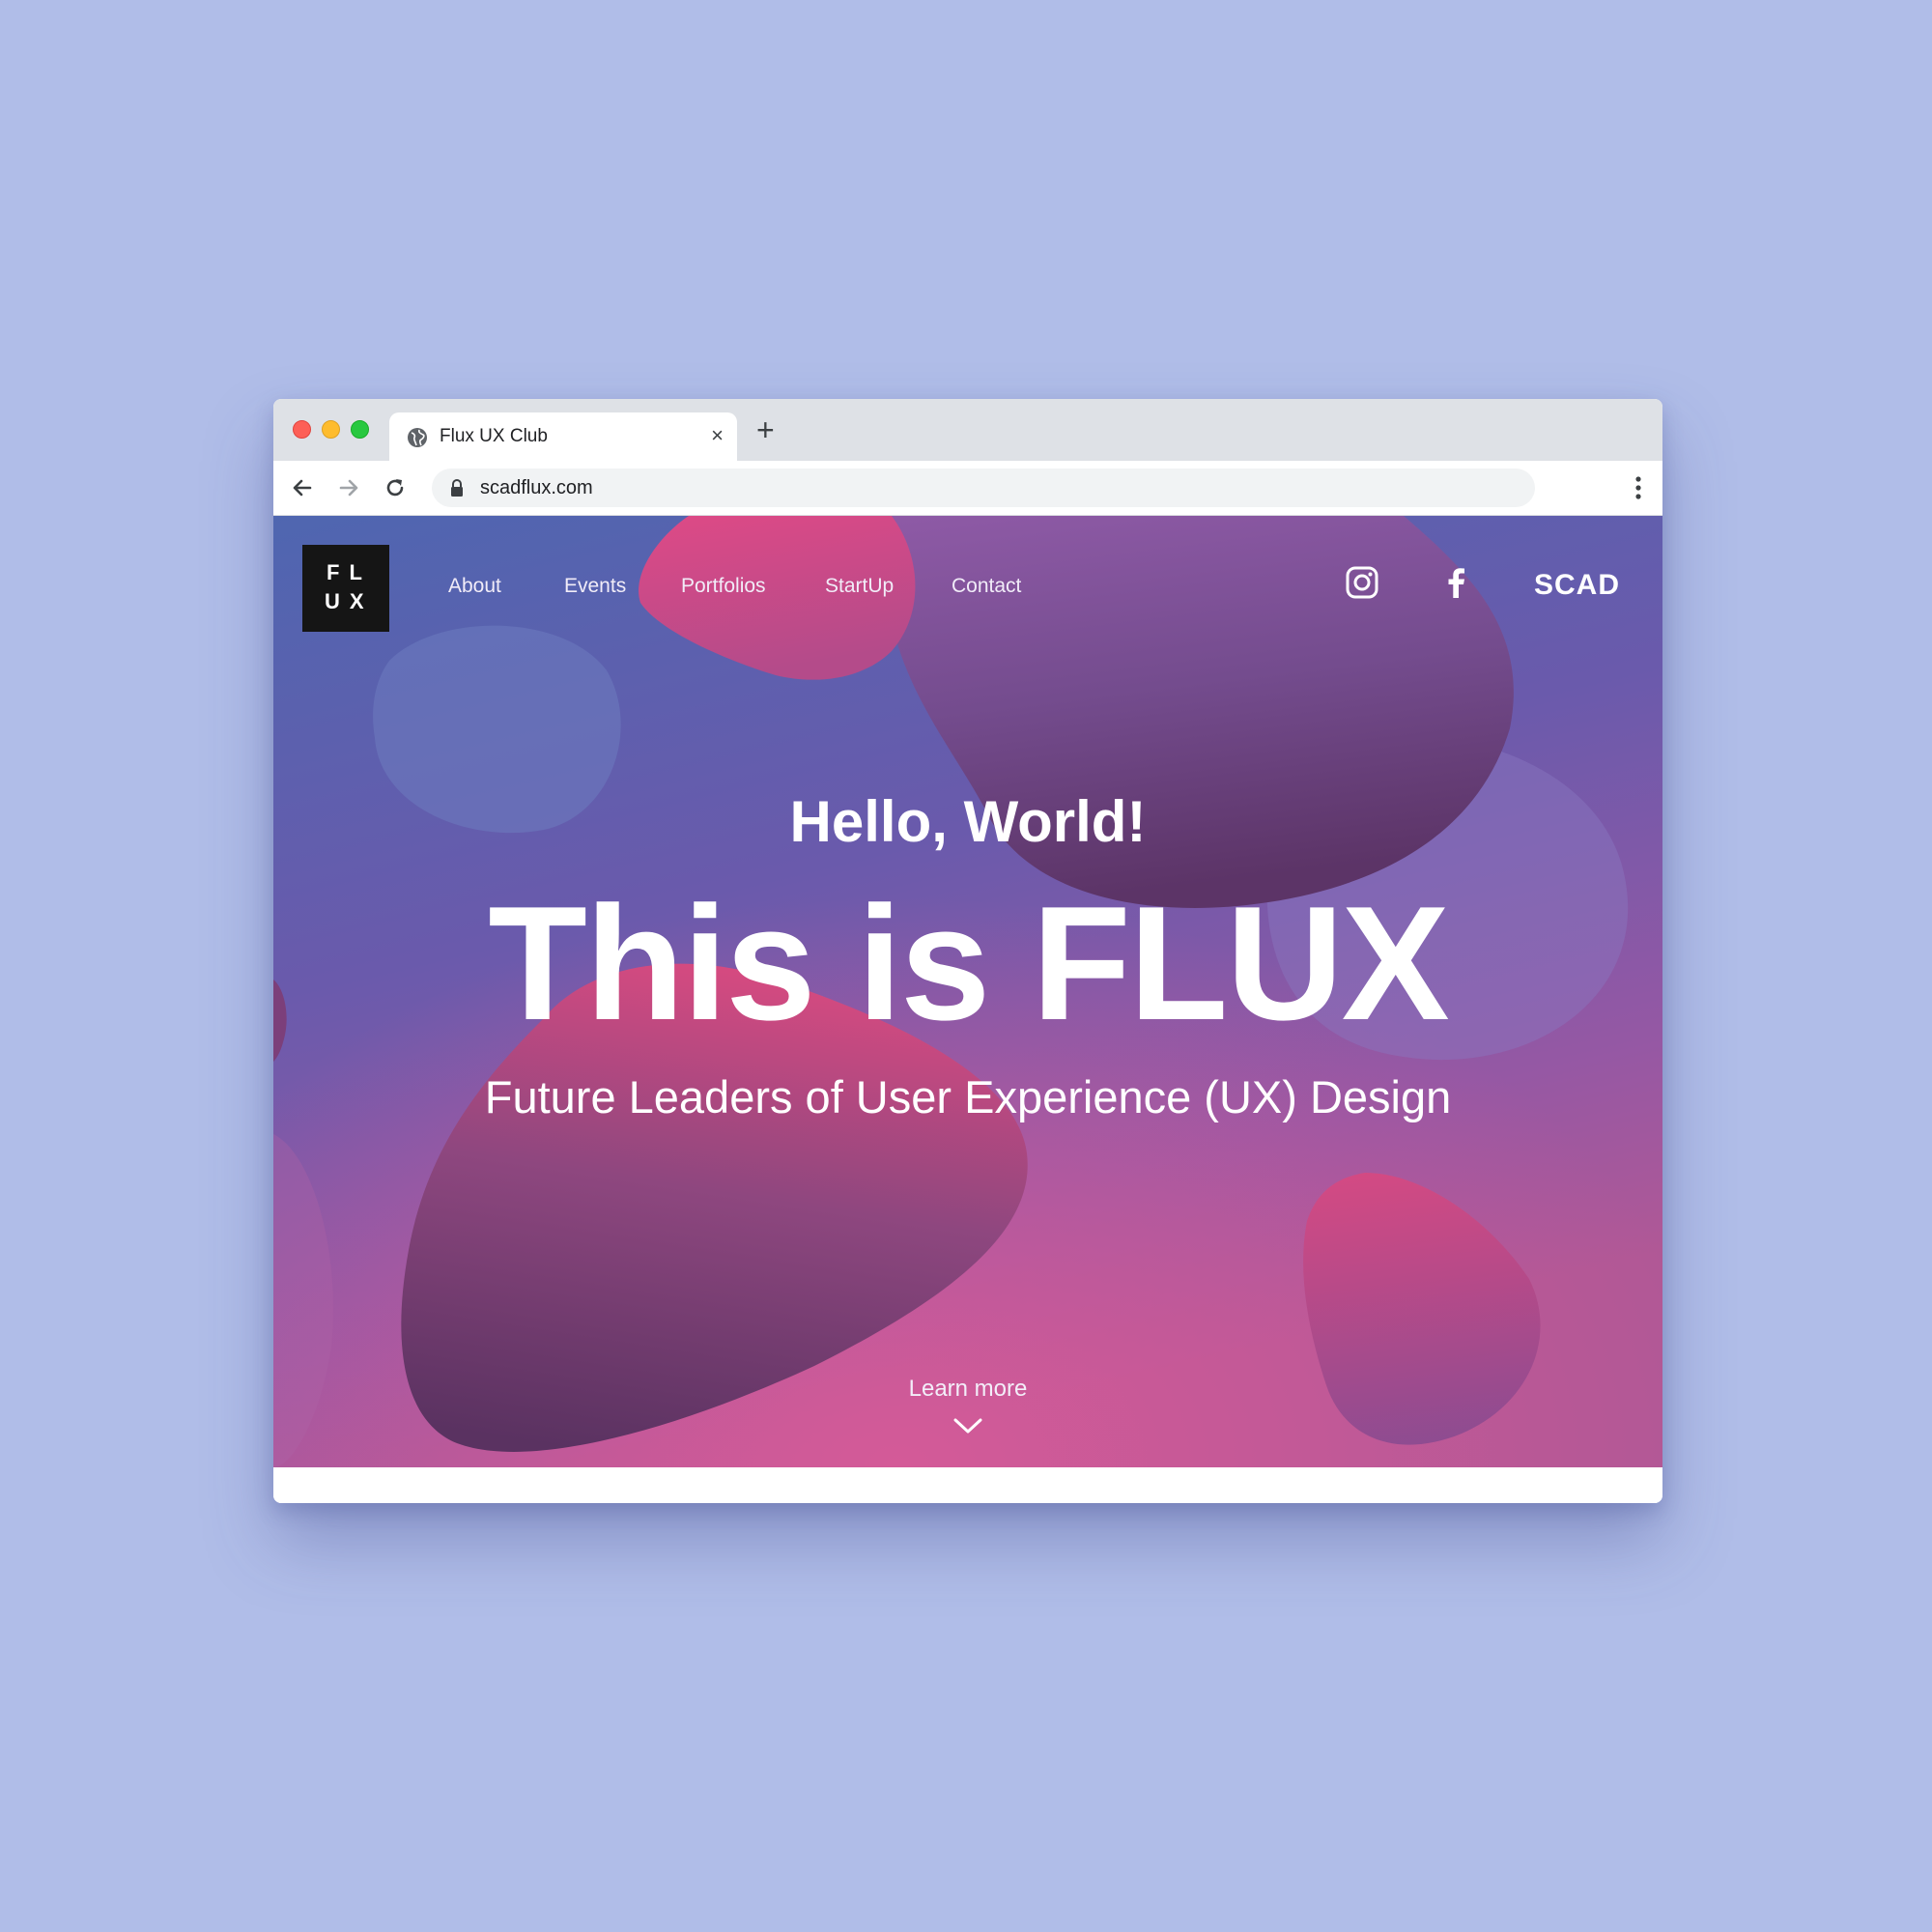 This screenshot has width=1932, height=1932. What do you see at coordinates (1638, 487) in the screenshot?
I see `browser-menu-icon` at bounding box center [1638, 487].